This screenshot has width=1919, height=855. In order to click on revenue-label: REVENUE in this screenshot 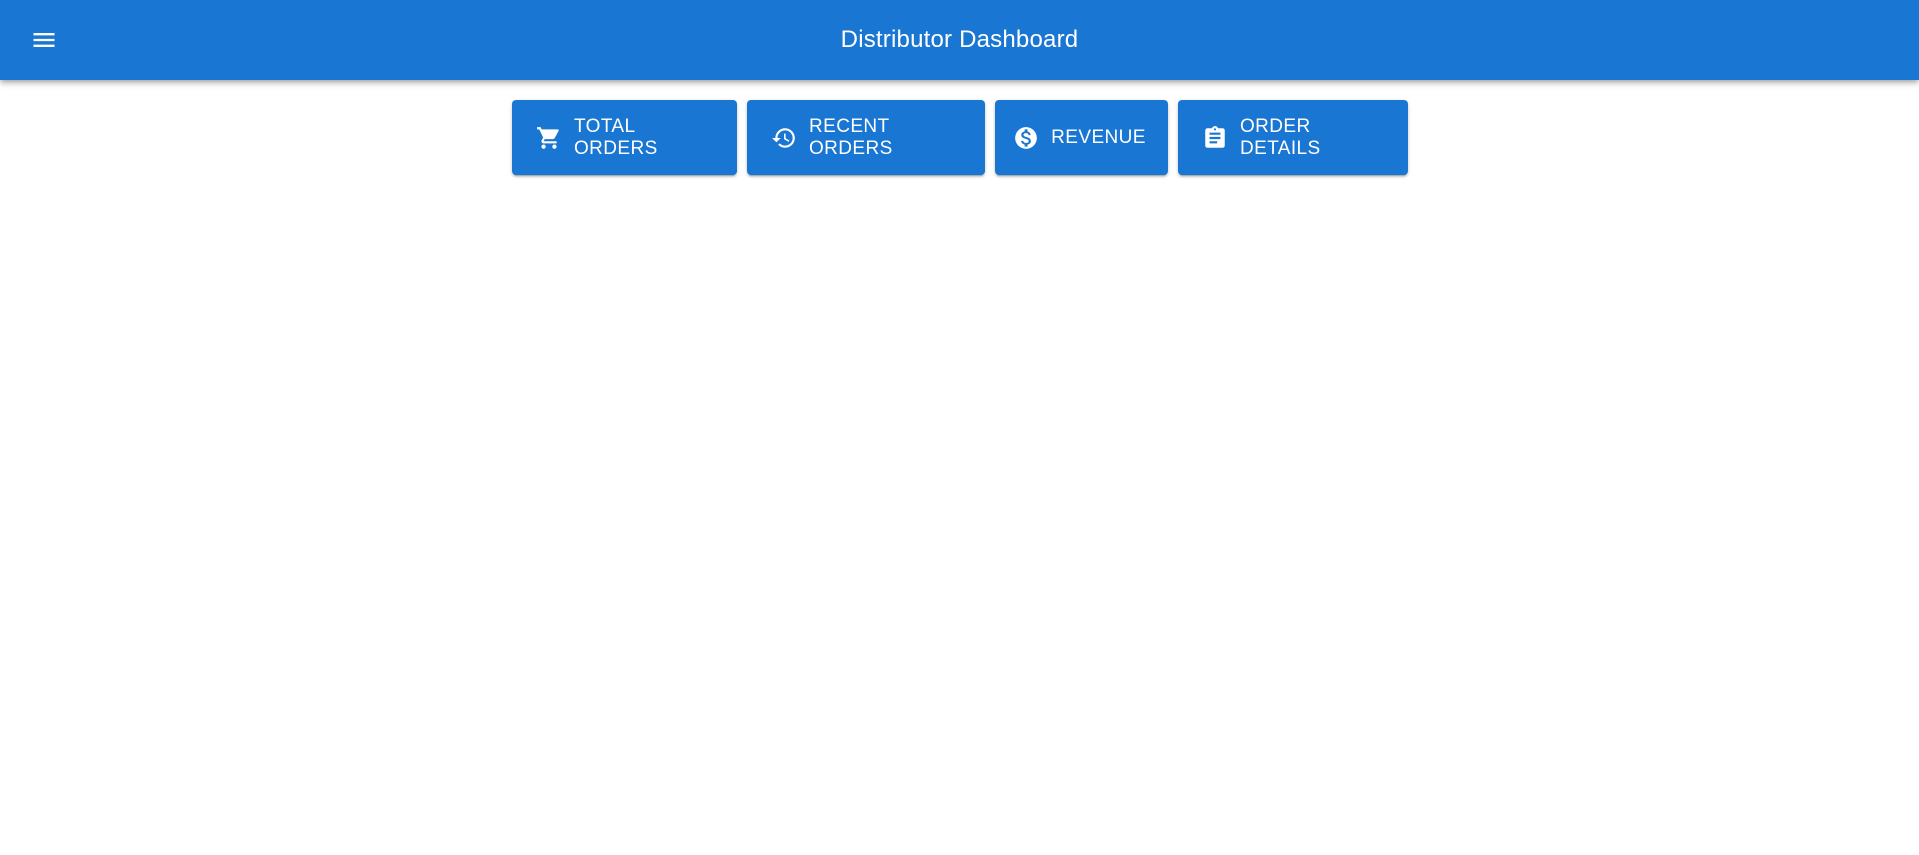, I will do `click(1098, 137)`.